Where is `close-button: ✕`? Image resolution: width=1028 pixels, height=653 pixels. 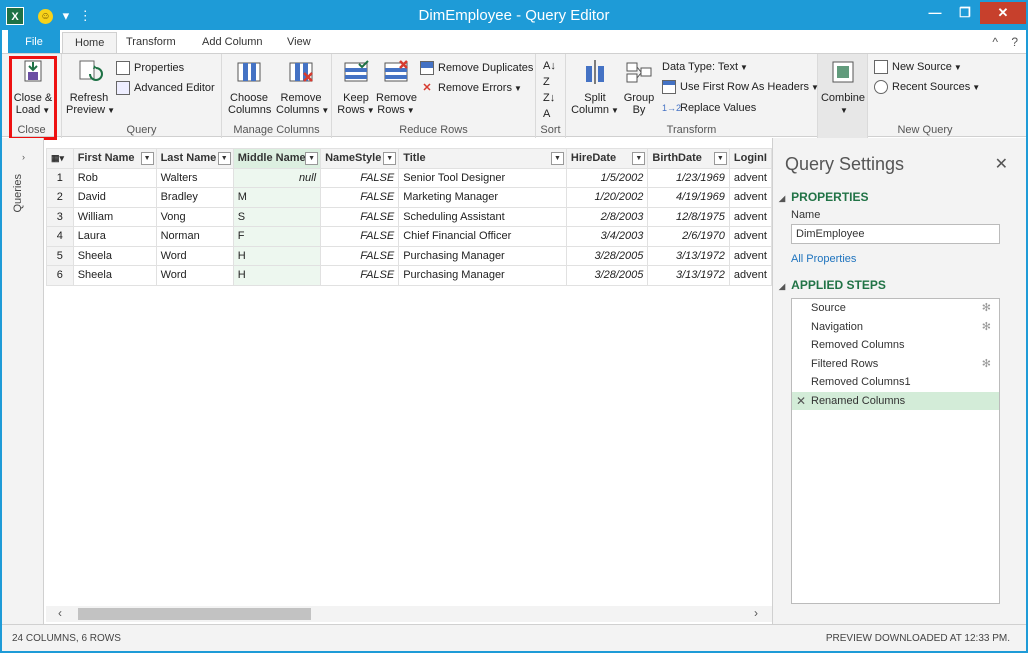 close-button: ✕ is located at coordinates (1003, 13).